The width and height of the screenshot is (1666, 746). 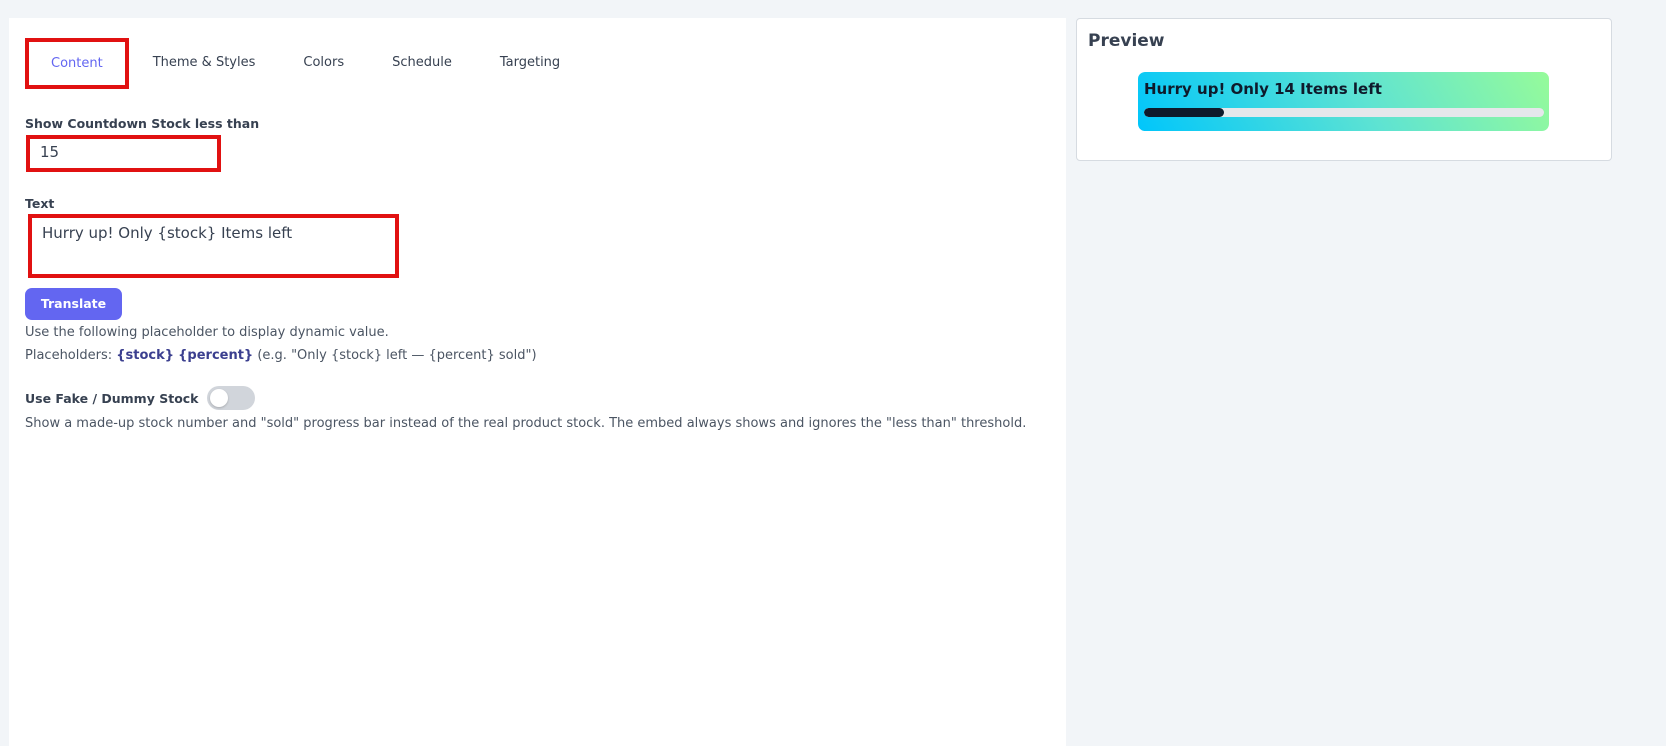 I want to click on banner-text: Hurry up! Only 14 Items left, so click(x=1263, y=89).